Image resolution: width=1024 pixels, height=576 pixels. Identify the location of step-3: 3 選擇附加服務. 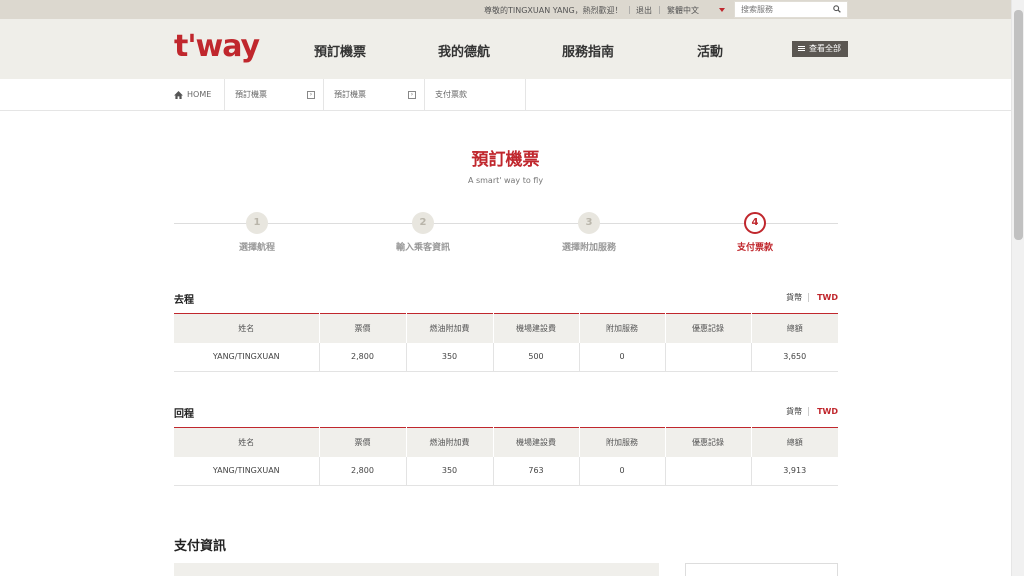
(589, 232).